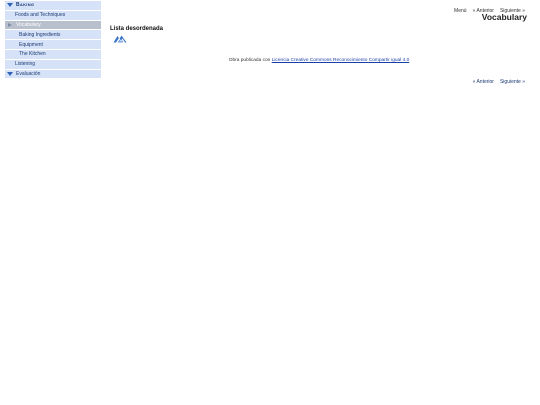 The height and width of the screenshot is (405, 540). What do you see at coordinates (320, 35) in the screenshot?
I see `main-content: Lista desordenada` at bounding box center [320, 35].